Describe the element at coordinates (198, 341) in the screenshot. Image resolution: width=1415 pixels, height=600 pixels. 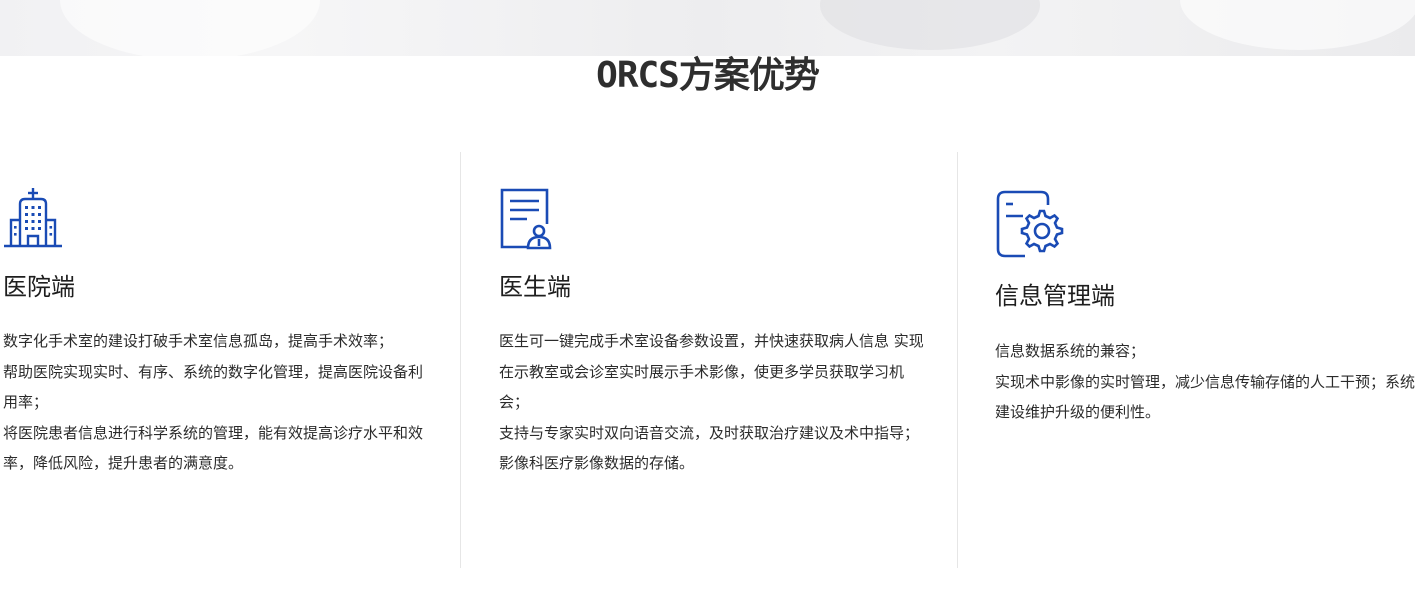
I see `card-description-line: 数字化手术室的建设打破手术室信息孤岛，提高手术效率；` at that location.